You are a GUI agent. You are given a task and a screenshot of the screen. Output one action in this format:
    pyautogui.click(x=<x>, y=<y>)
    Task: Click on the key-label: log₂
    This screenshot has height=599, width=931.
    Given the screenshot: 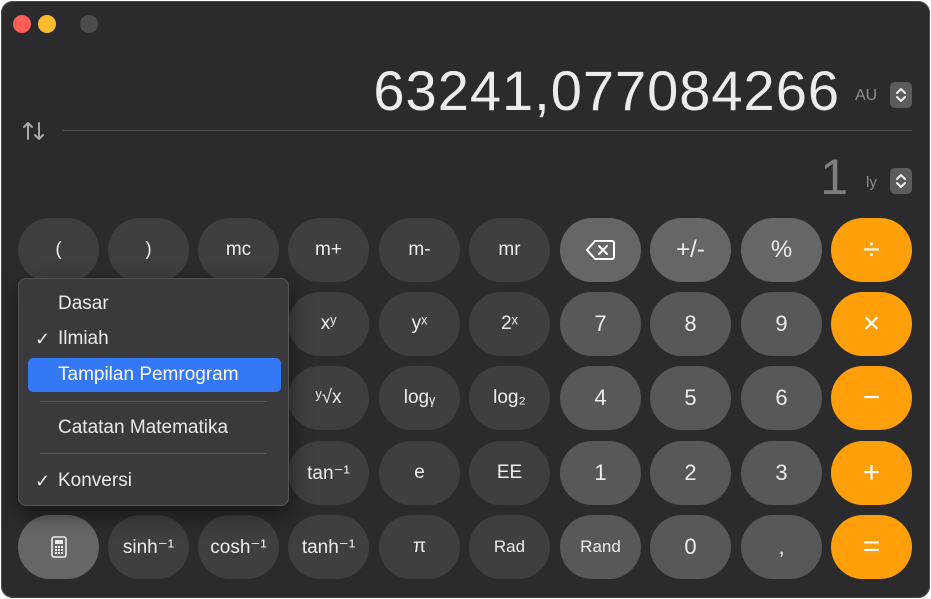 What is the action you would take?
    pyautogui.click(x=509, y=397)
    